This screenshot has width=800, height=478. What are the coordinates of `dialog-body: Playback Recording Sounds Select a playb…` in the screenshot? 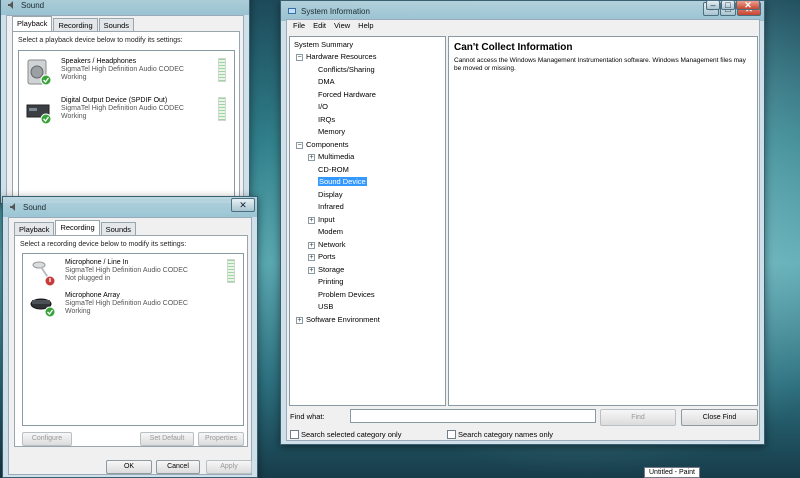 It's located at (125, 108).